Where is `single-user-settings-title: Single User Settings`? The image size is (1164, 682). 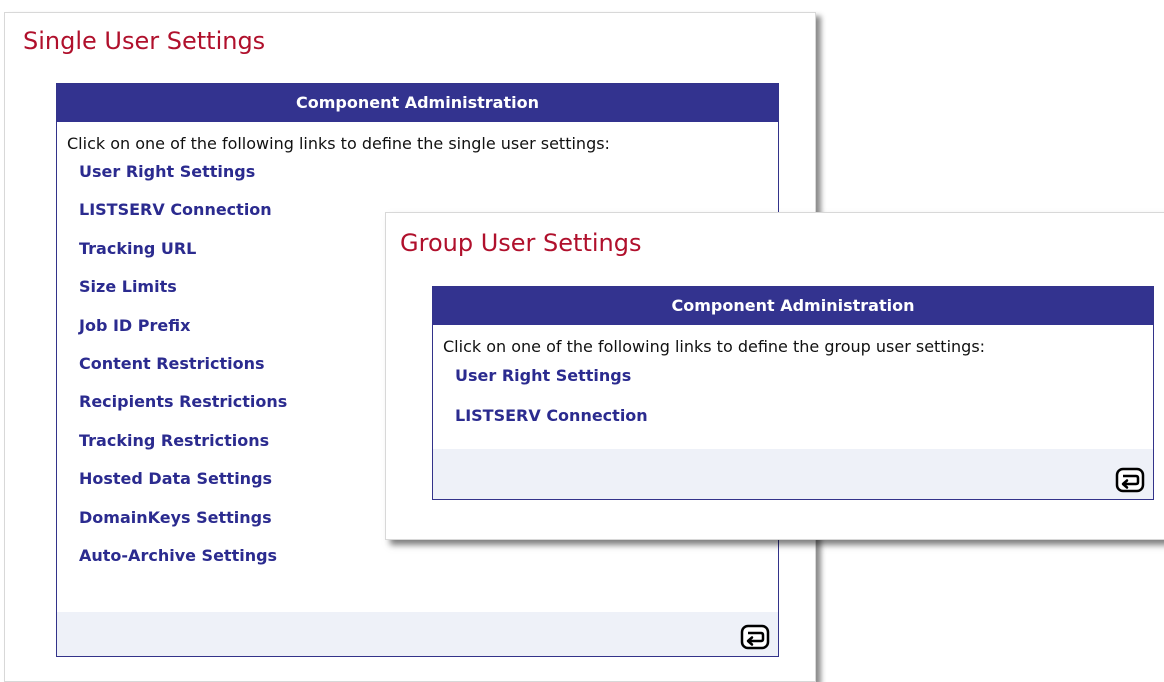
single-user-settings-title: Single User Settings is located at coordinates (144, 41).